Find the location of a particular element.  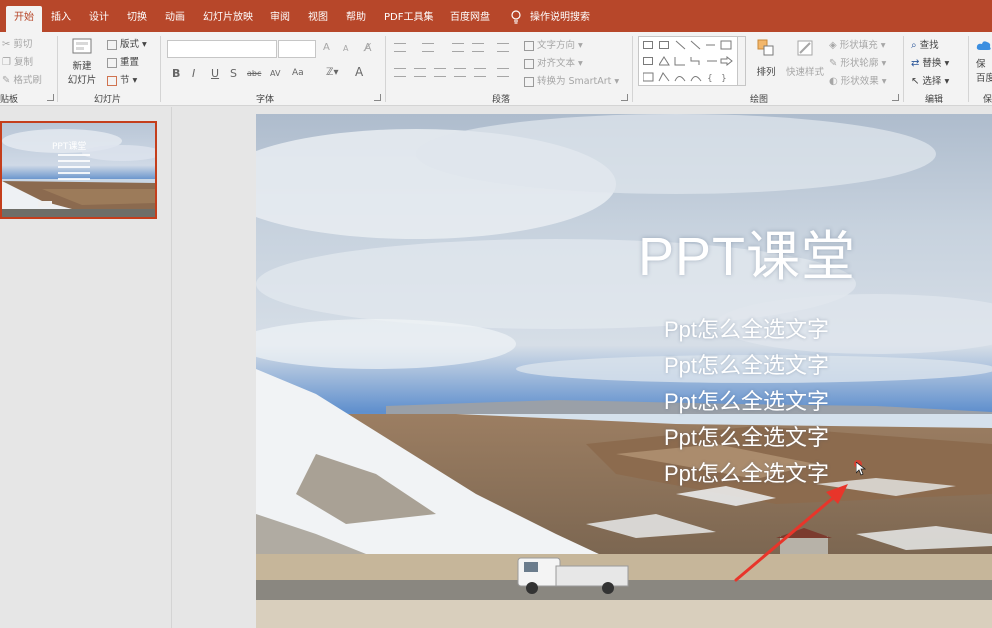

char-spacing-button: AV is located at coordinates (275, 73).